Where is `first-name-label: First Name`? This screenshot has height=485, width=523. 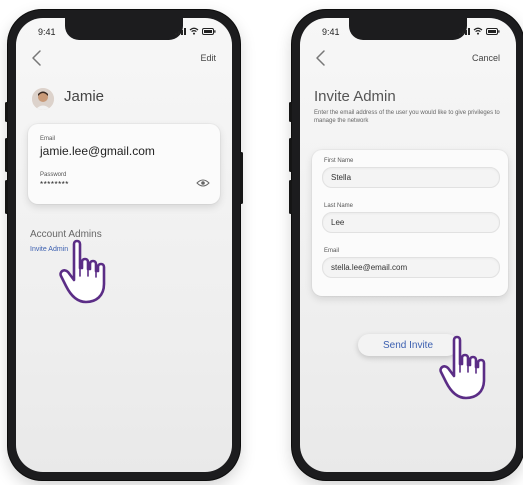
first-name-label: First Name is located at coordinates (339, 161).